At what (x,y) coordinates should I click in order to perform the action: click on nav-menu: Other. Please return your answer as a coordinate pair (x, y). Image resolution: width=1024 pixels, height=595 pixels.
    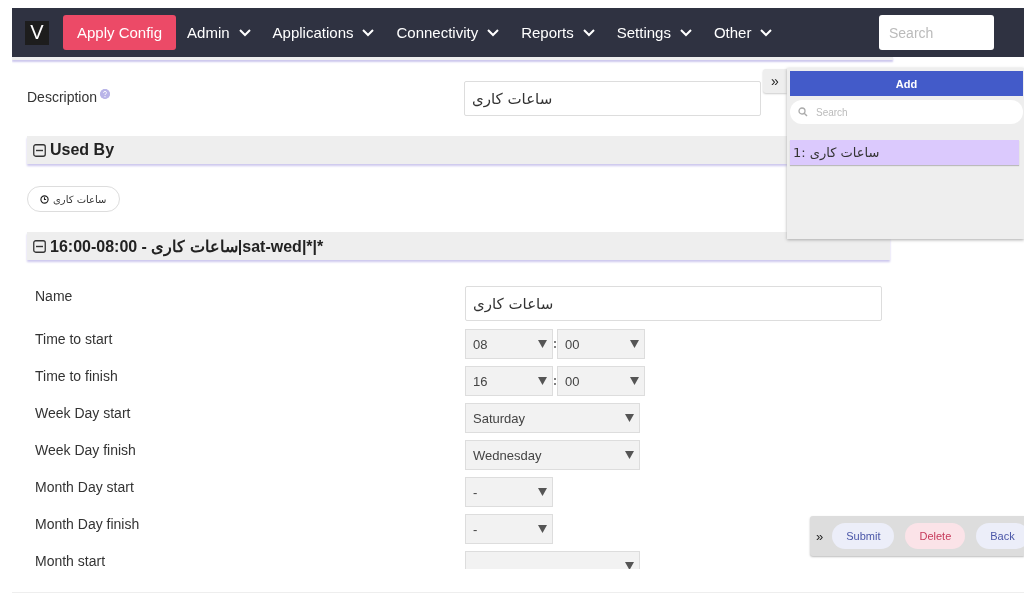
    Looking at the image, I should click on (743, 32).